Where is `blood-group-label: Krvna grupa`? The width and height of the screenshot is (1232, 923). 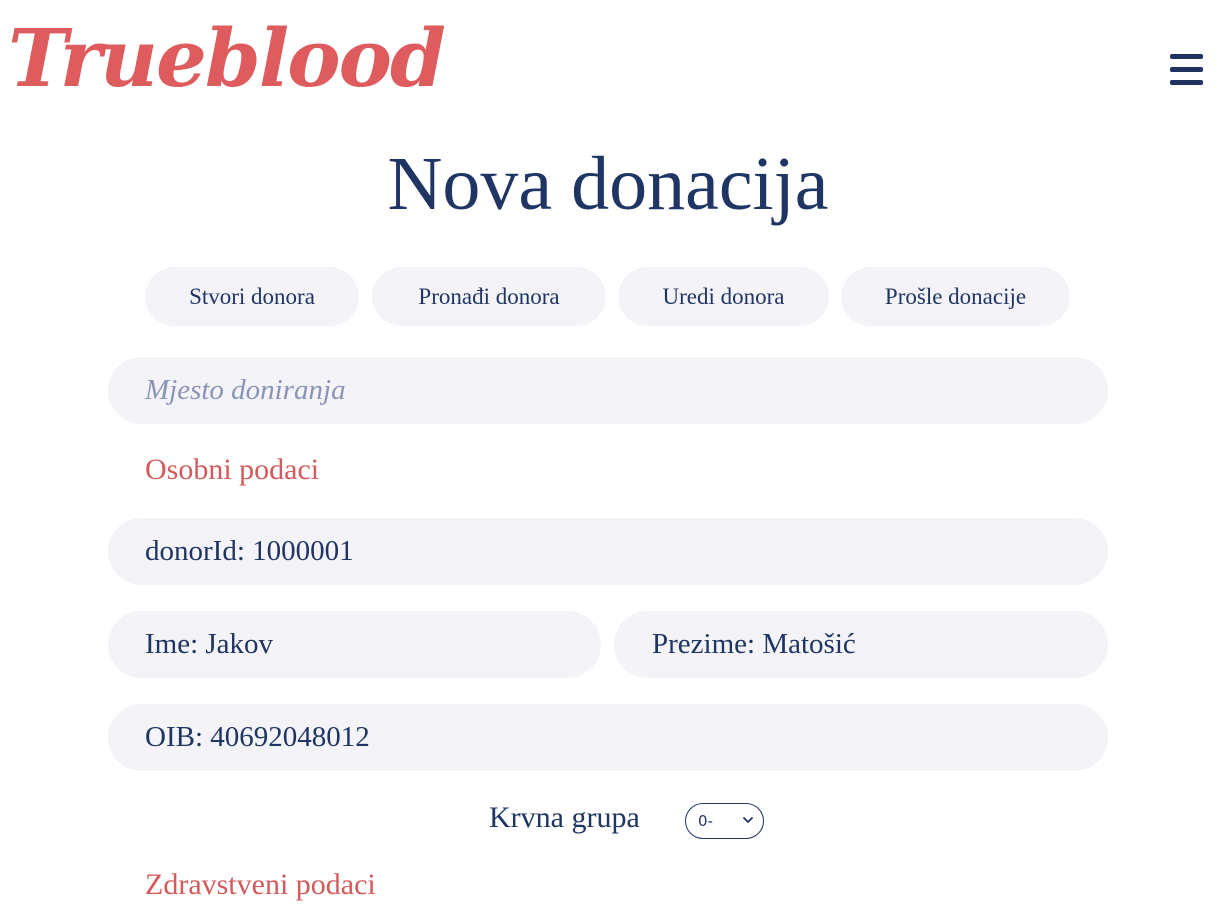
blood-group-label: Krvna grupa is located at coordinates (564, 817).